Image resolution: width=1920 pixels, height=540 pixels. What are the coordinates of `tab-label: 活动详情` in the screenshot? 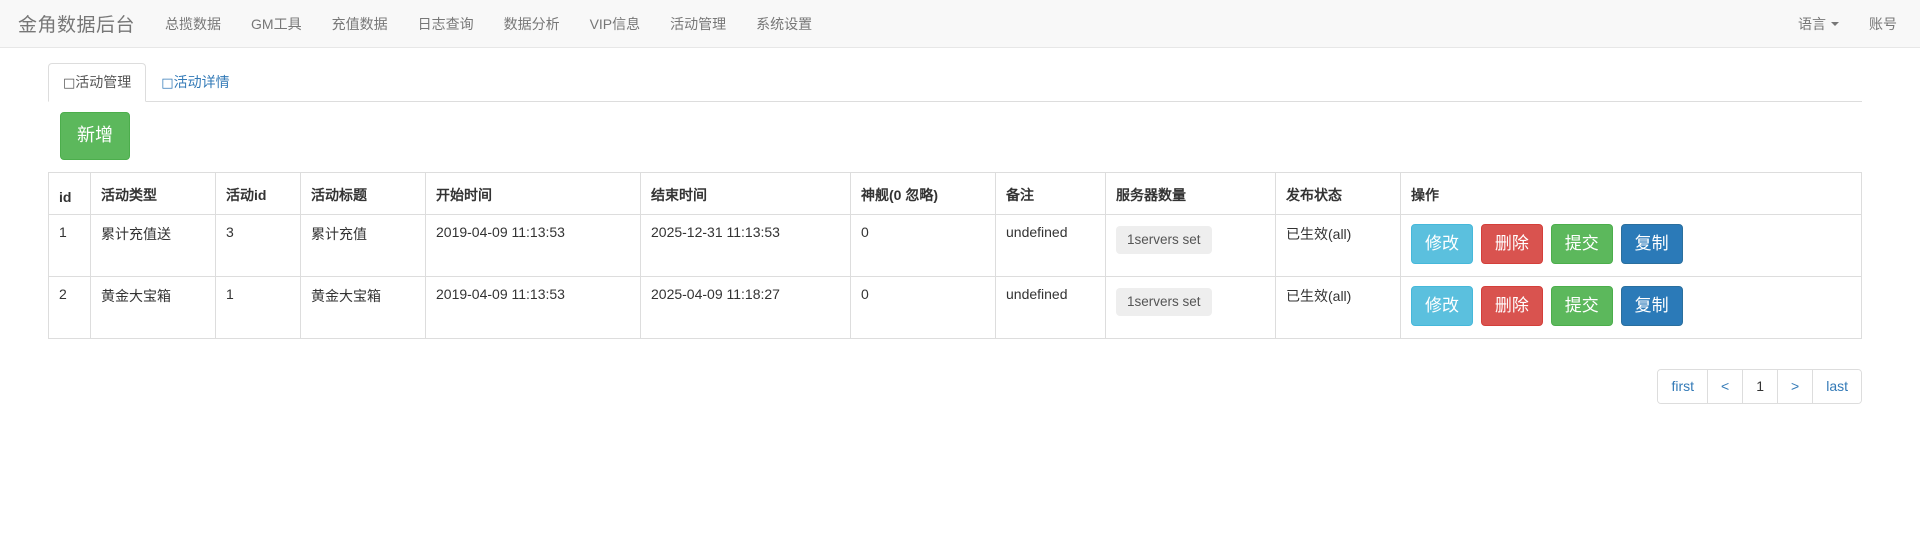 It's located at (201, 81).